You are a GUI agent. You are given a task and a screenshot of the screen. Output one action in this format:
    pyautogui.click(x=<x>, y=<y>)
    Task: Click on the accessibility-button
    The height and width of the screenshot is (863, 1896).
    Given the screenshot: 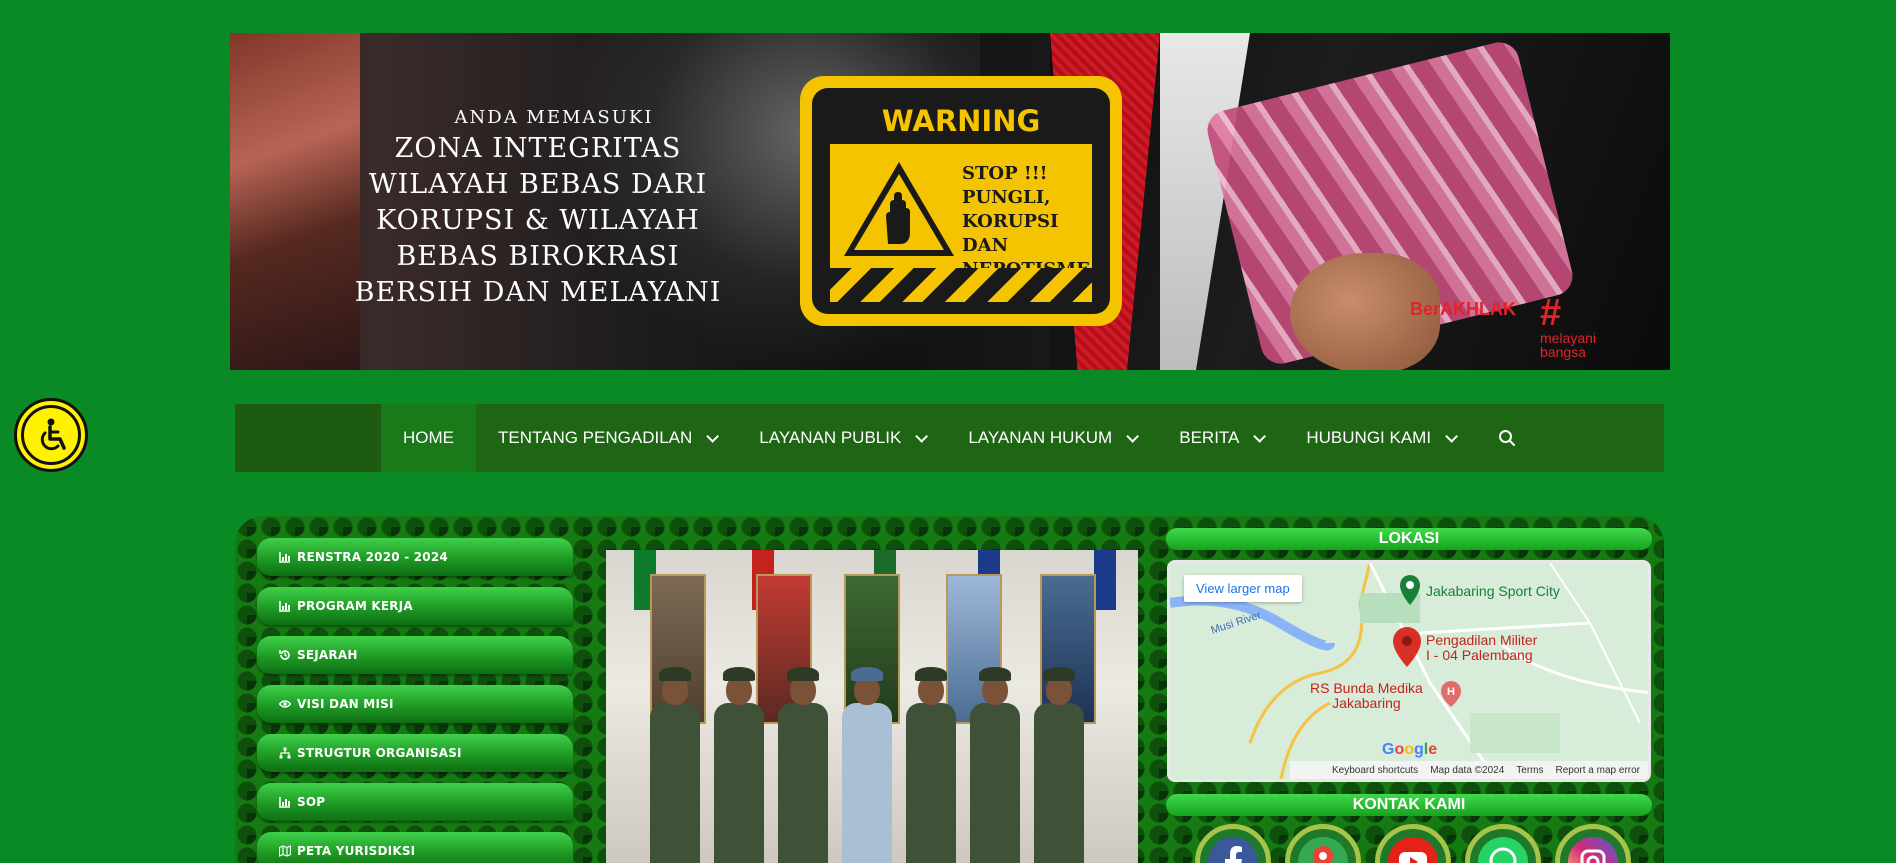 What is the action you would take?
    pyautogui.click(x=51, y=435)
    